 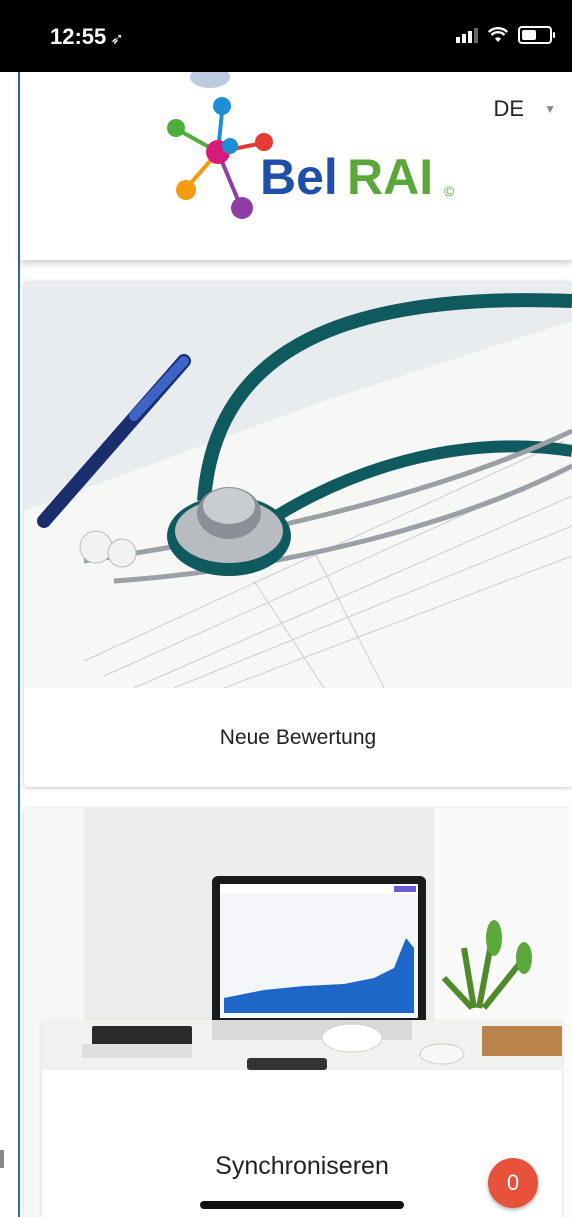 I want to click on app-header: Bel RAI © DE ▼, so click(x=296, y=166).